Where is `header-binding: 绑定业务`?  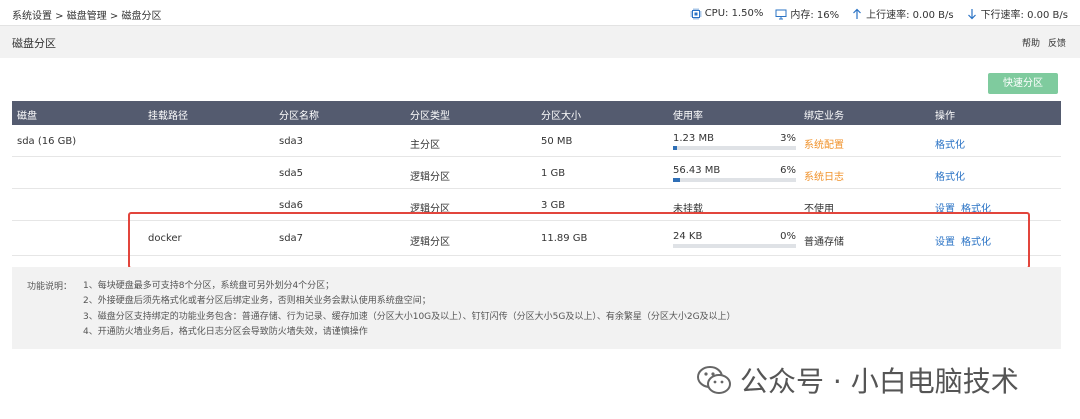 header-binding: 绑定业务 is located at coordinates (824, 116).